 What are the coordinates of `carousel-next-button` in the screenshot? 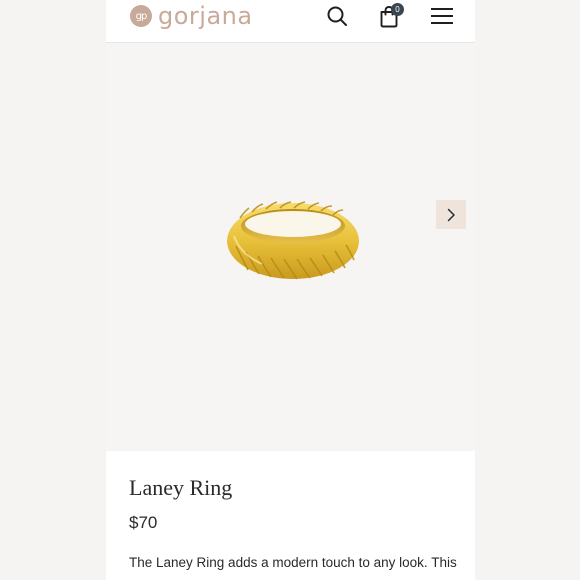 It's located at (451, 214).